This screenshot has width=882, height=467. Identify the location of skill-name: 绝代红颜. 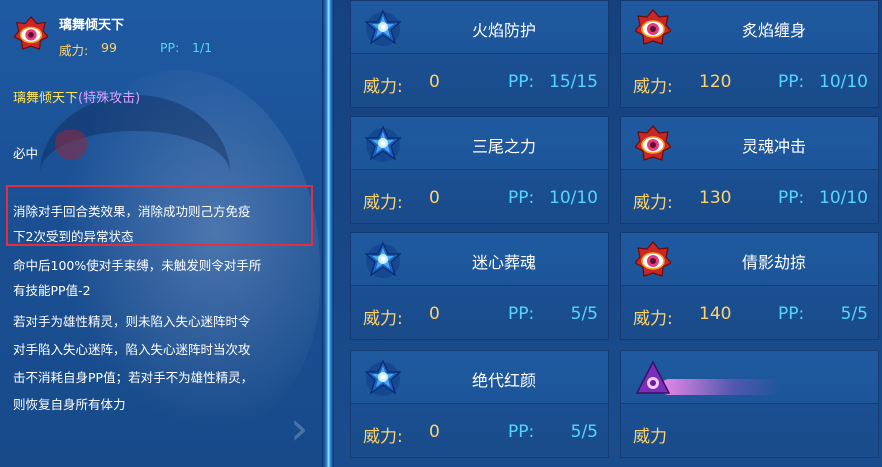
(503, 380).